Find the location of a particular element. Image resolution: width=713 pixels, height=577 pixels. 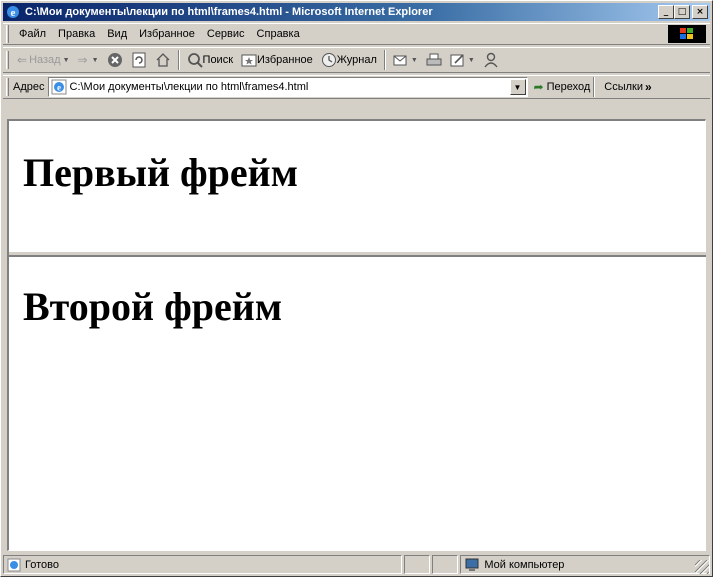

menu-favorites: Избранное is located at coordinates (167, 34).